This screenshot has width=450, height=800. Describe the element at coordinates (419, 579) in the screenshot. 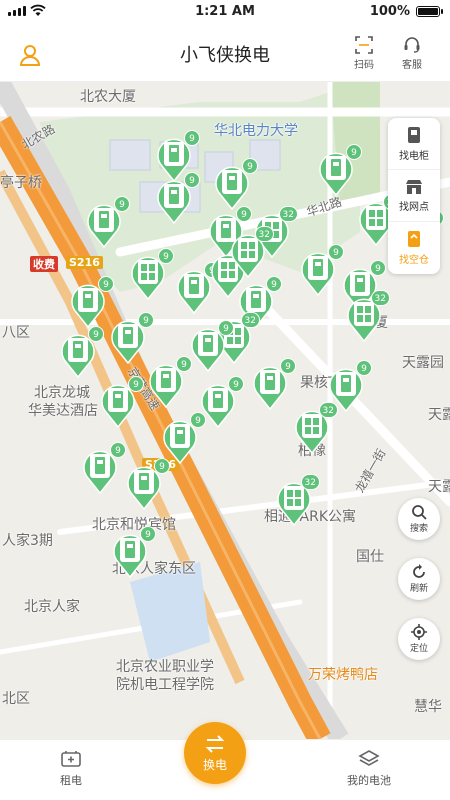

I see `refresh-button: 刷新` at that location.